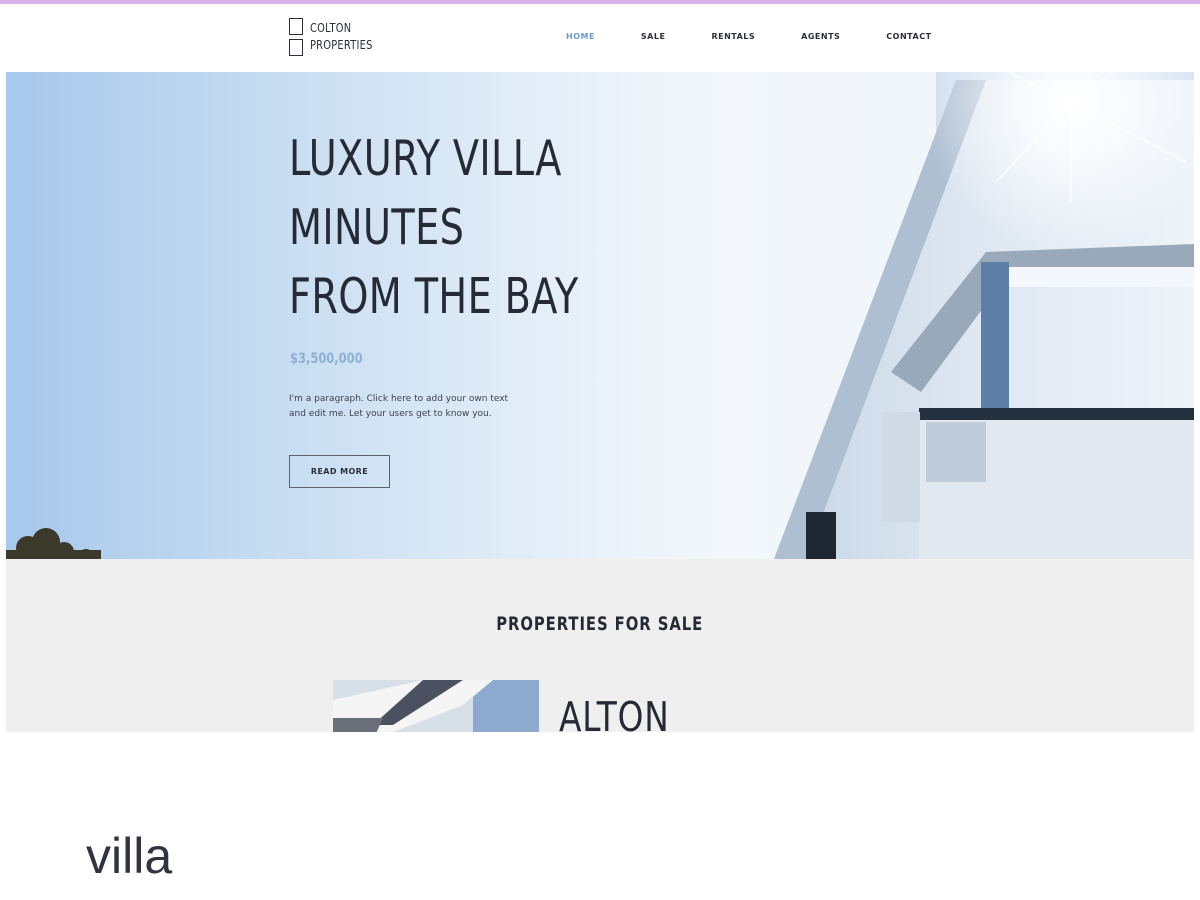 The image size is (1200, 900). I want to click on nav-item-agents: AGENTS, so click(820, 39).